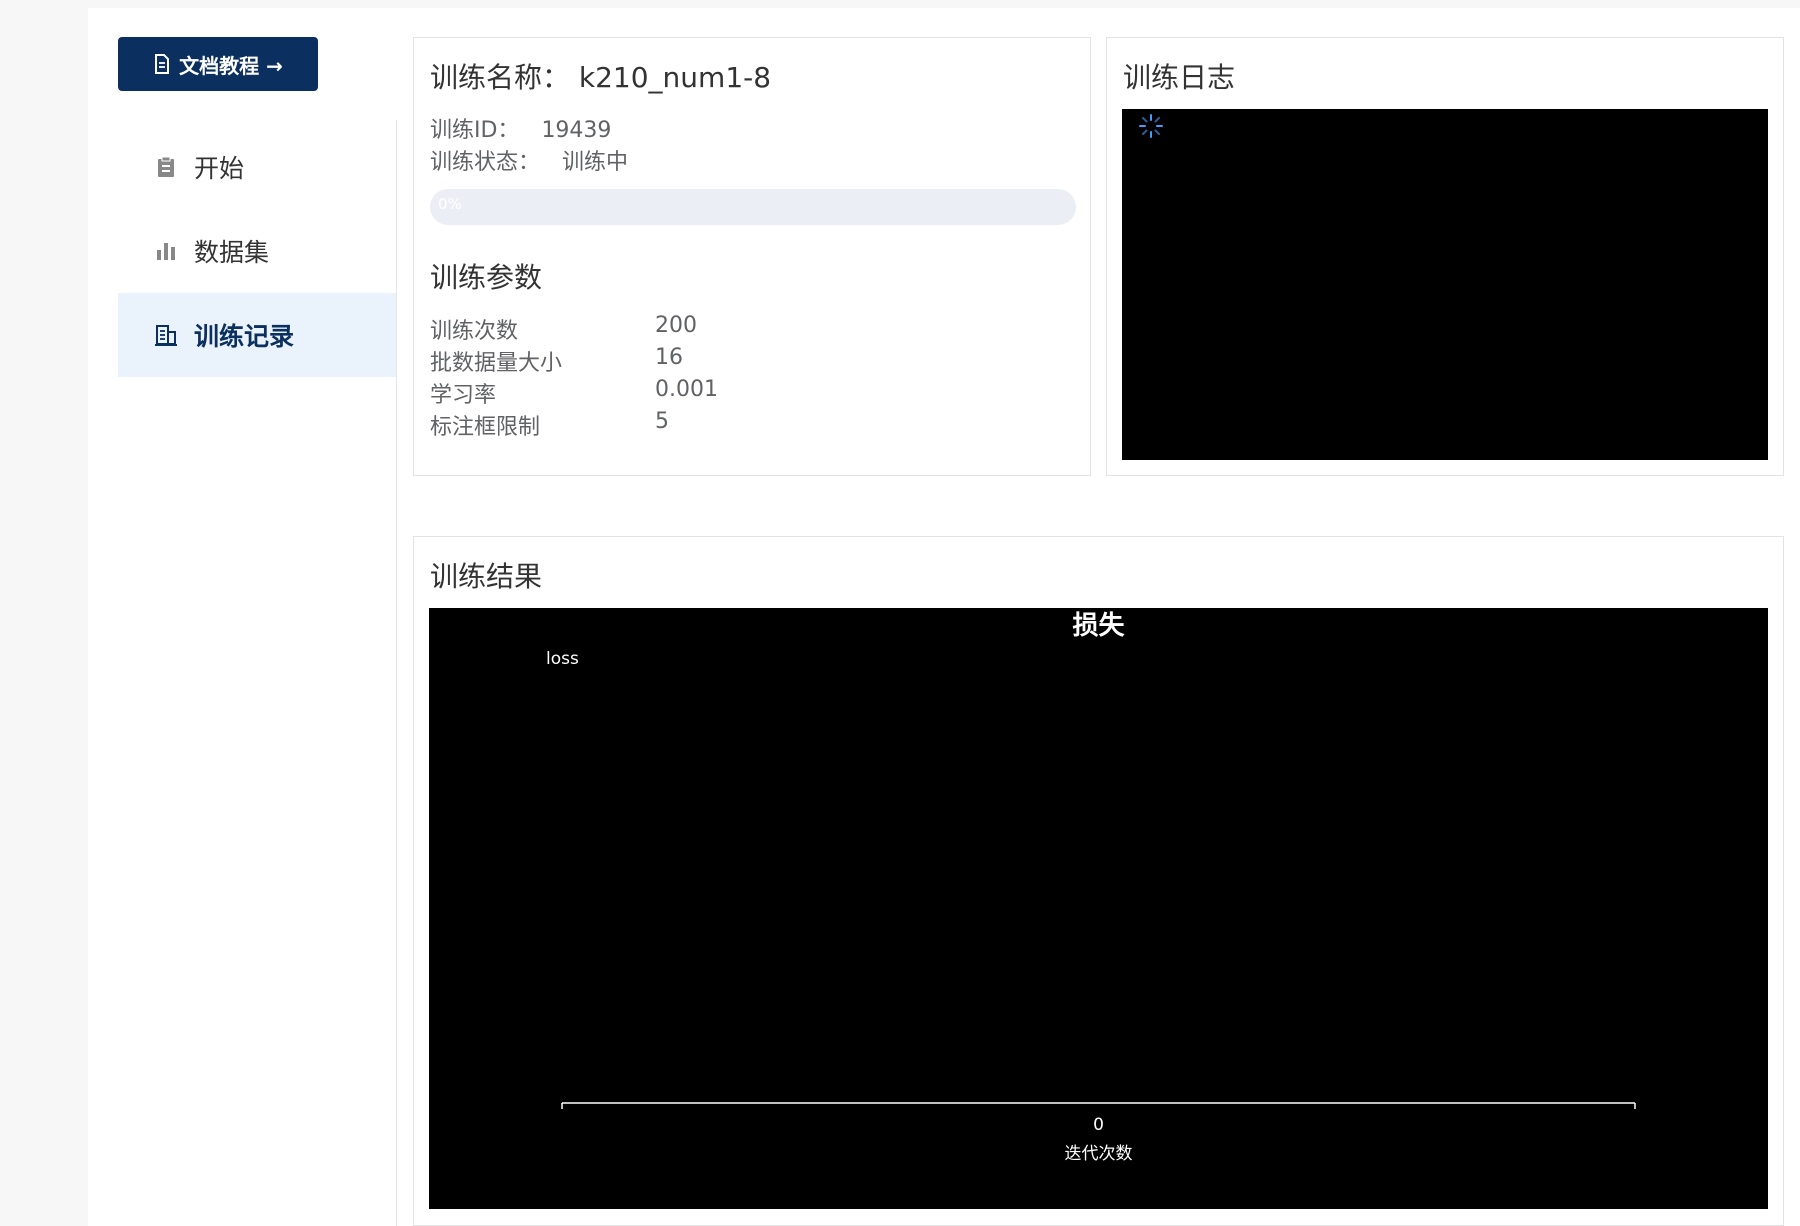  What do you see at coordinates (730, 393) in the screenshot?
I see `param-row-learning-rate: 学习率 0.001` at bounding box center [730, 393].